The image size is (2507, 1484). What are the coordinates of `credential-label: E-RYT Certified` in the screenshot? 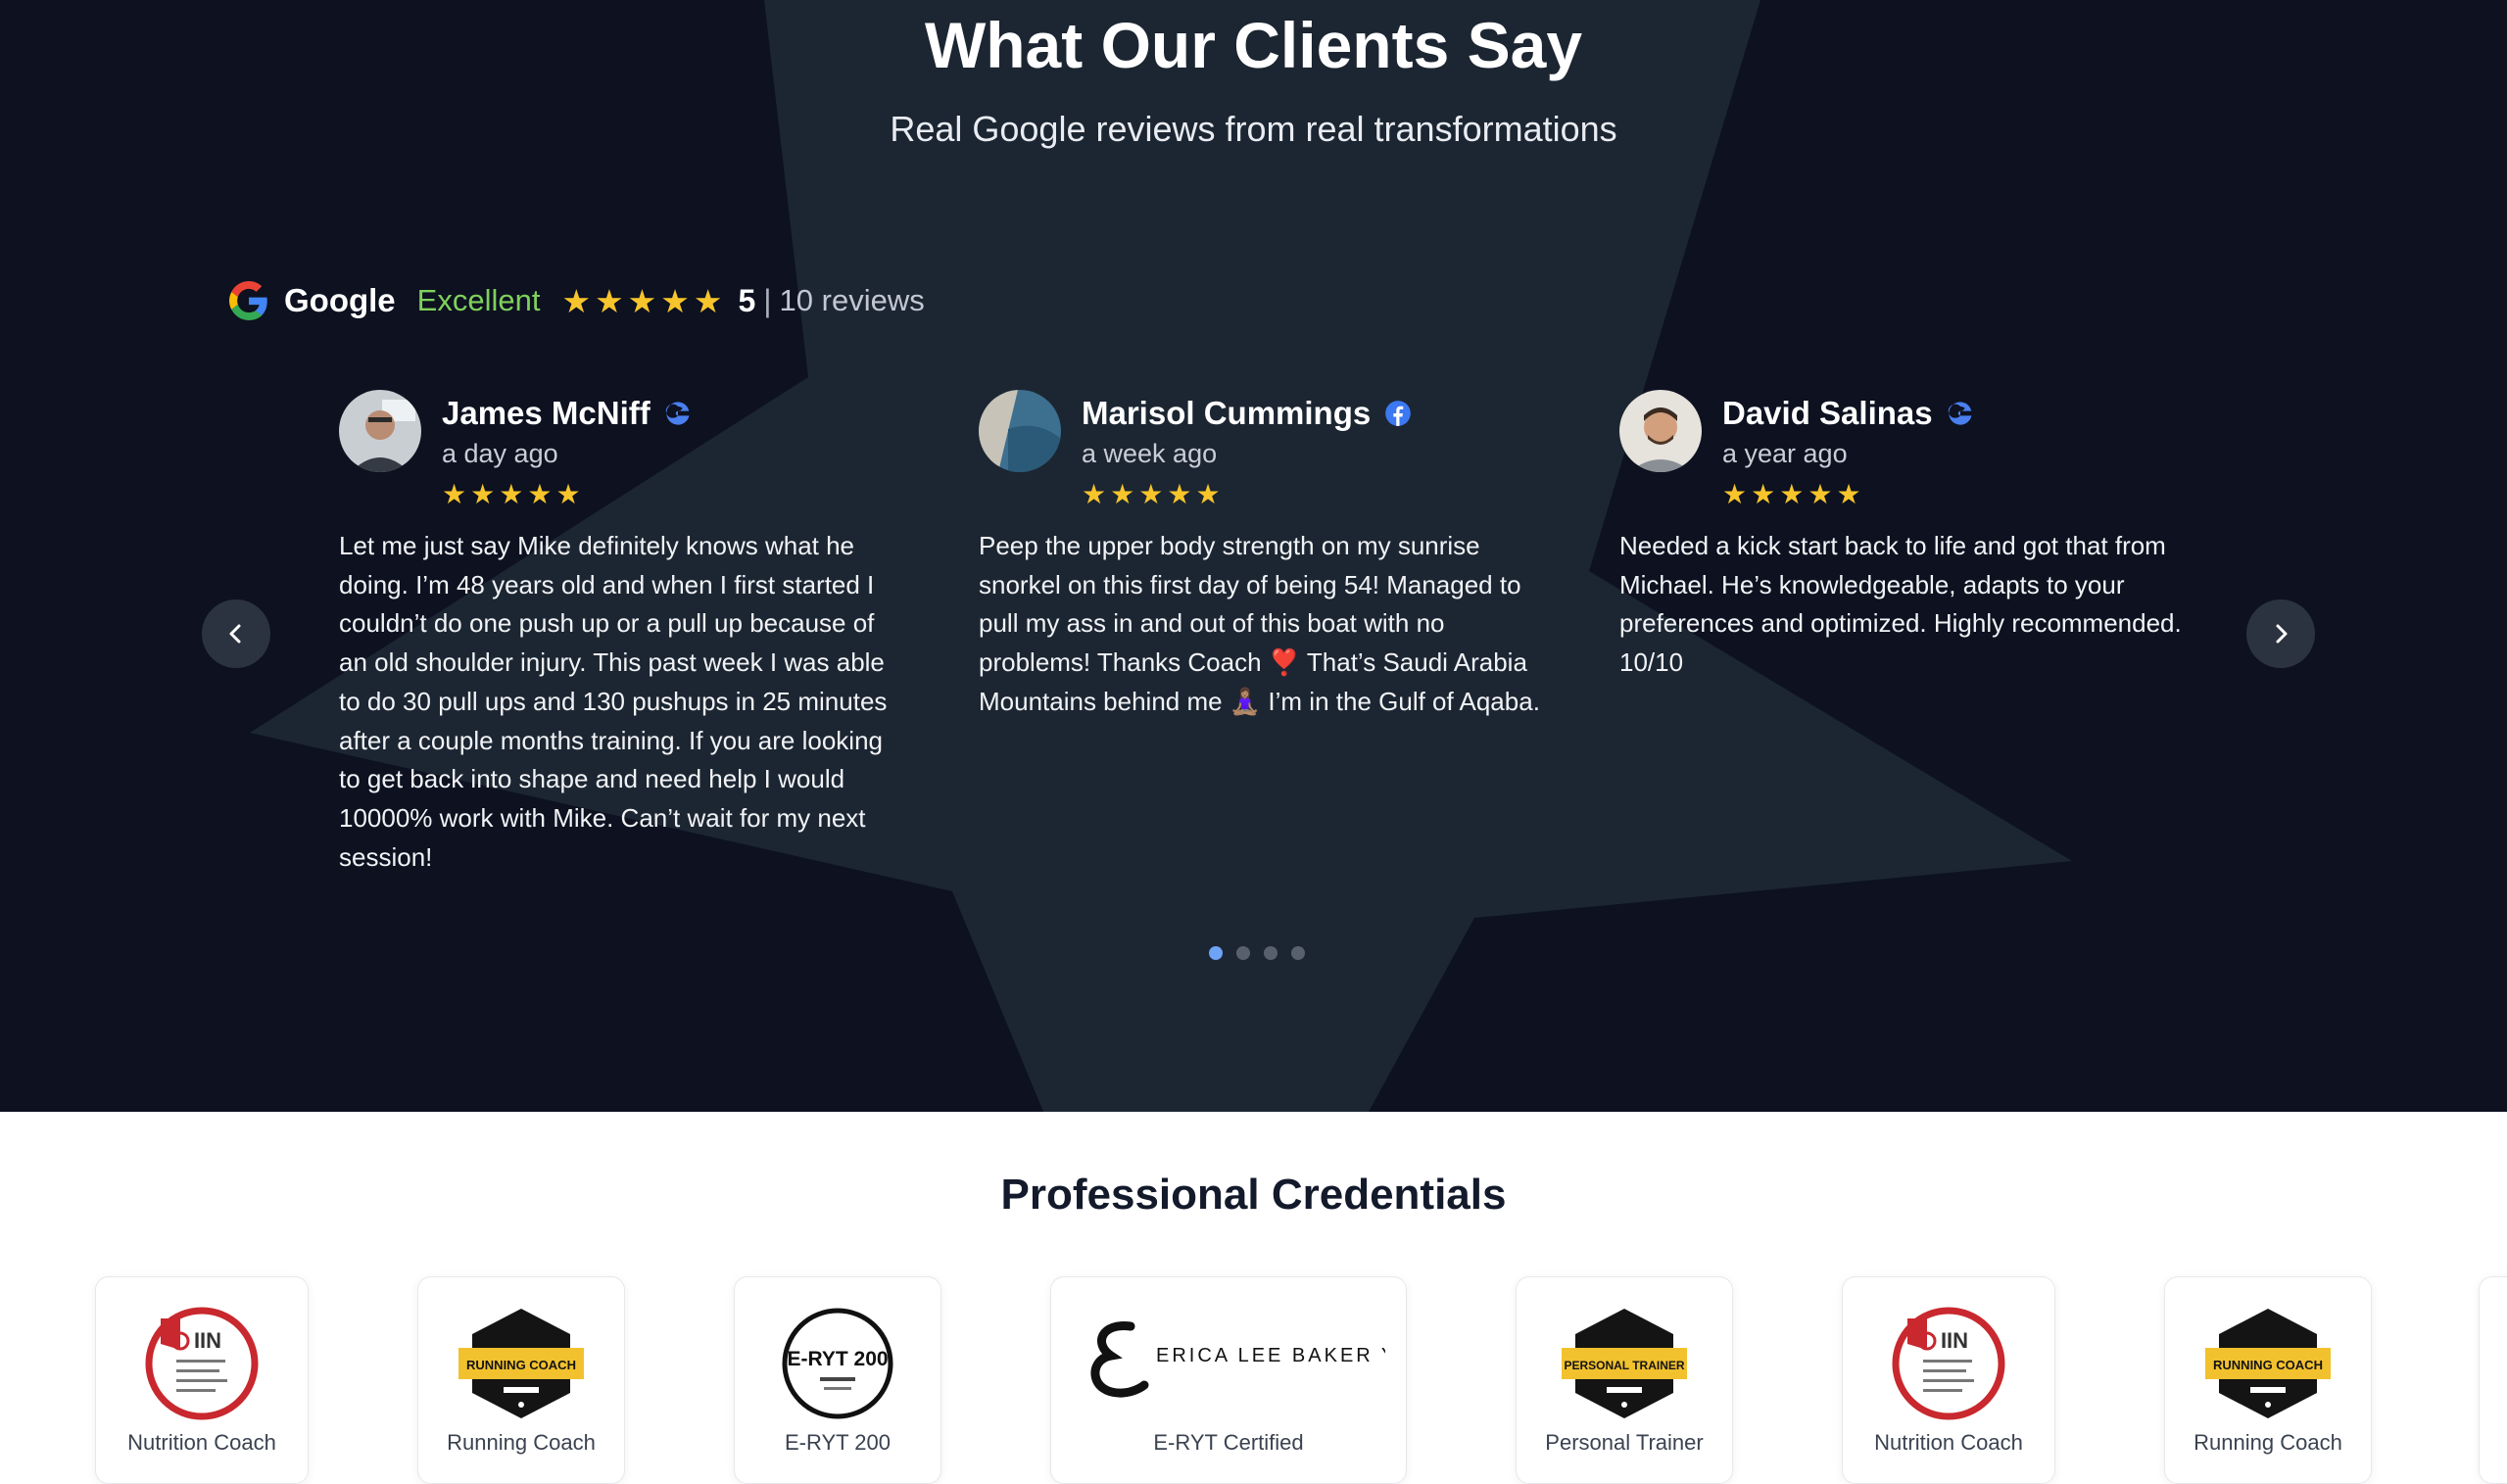 It's located at (1228, 1442).